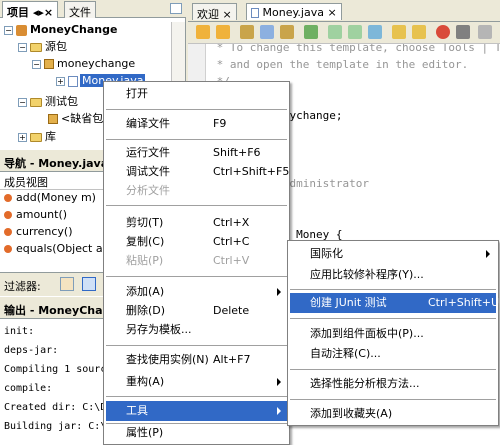 This screenshot has width=500, height=445. I want to click on menu-item-paste: 粘贴(P) Ctrl+V, so click(188, 260).